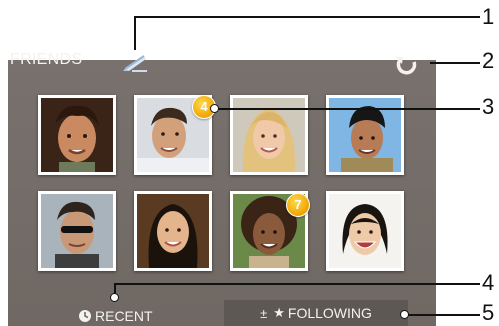 The width and height of the screenshot is (499, 326). What do you see at coordinates (85, 316) in the screenshot?
I see `clock-icon` at bounding box center [85, 316].